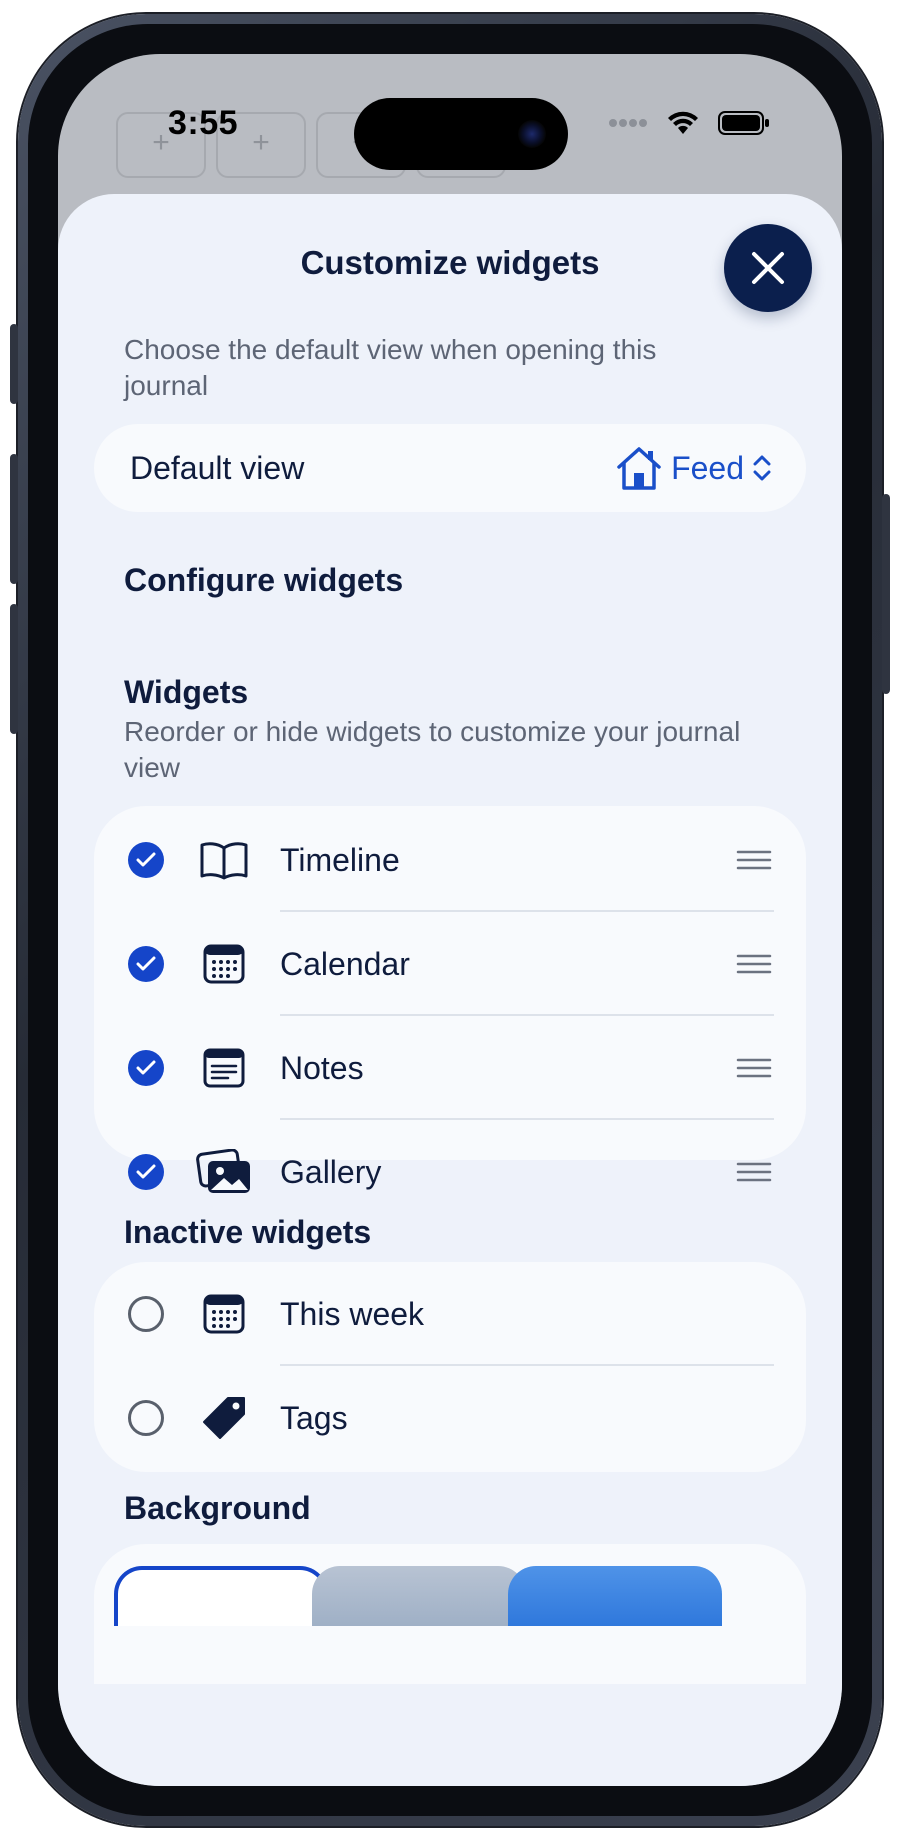 The image size is (900, 1840). I want to click on close-button, so click(768, 268).